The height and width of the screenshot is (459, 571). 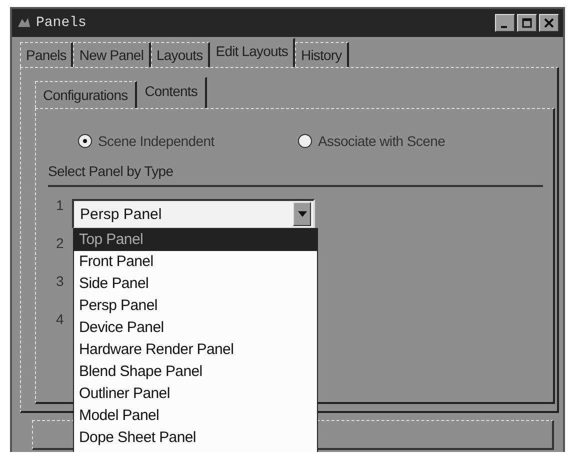 What do you see at coordinates (60, 205) in the screenshot?
I see `row-number: 1` at bounding box center [60, 205].